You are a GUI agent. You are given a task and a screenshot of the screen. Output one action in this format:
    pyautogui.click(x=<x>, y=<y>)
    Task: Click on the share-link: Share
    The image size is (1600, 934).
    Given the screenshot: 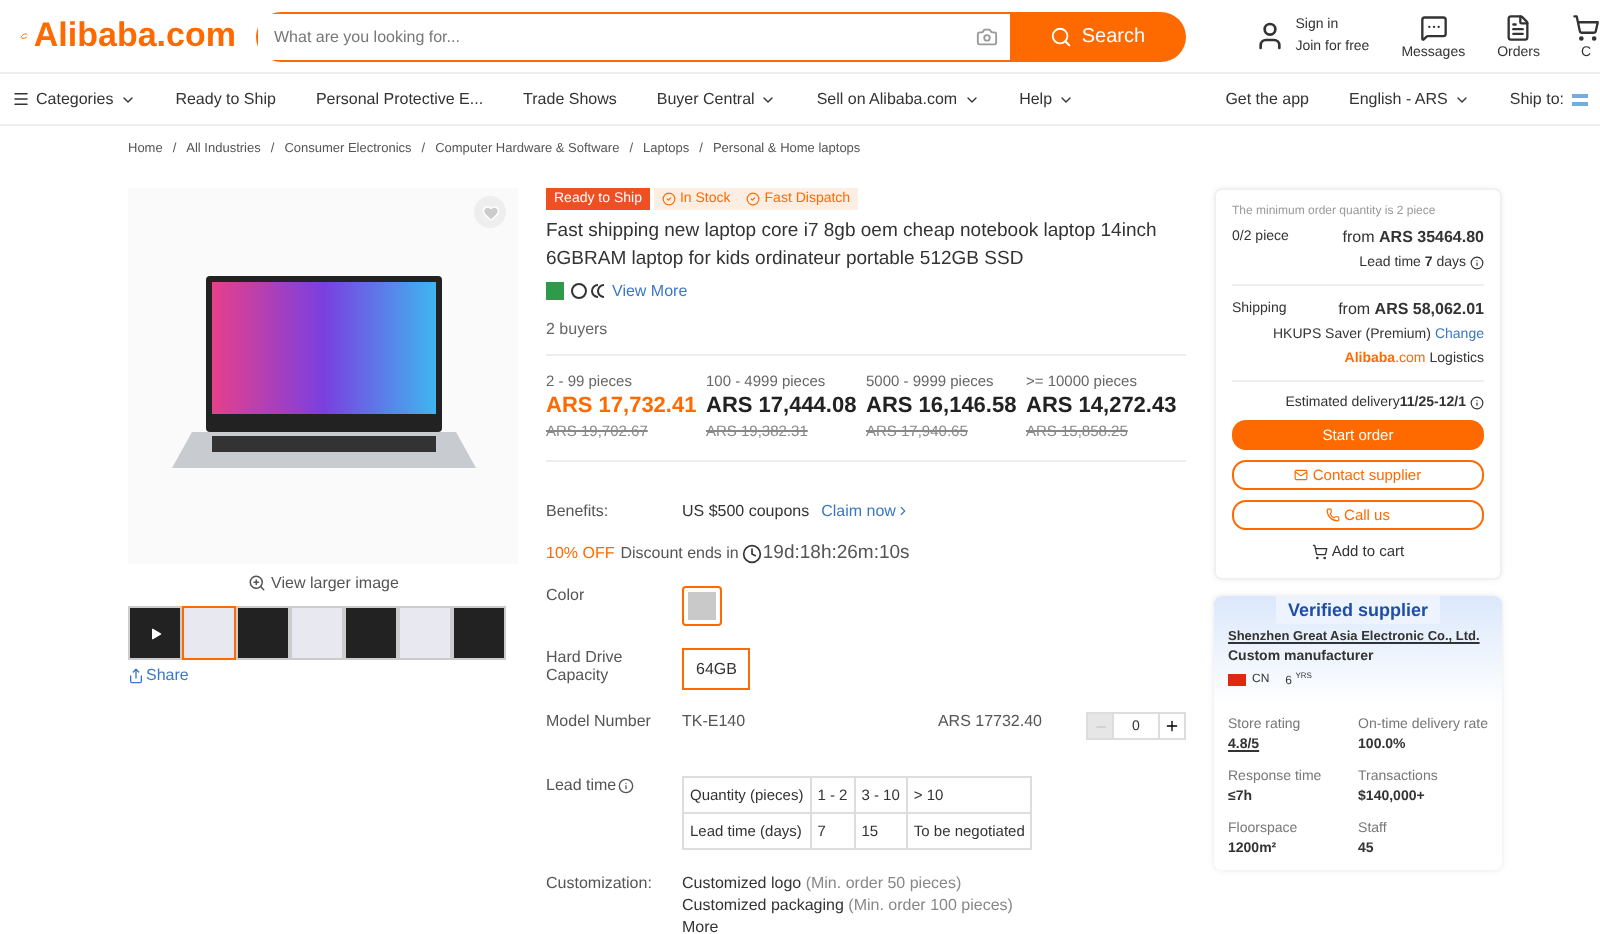 What is the action you would take?
    pyautogui.click(x=323, y=675)
    